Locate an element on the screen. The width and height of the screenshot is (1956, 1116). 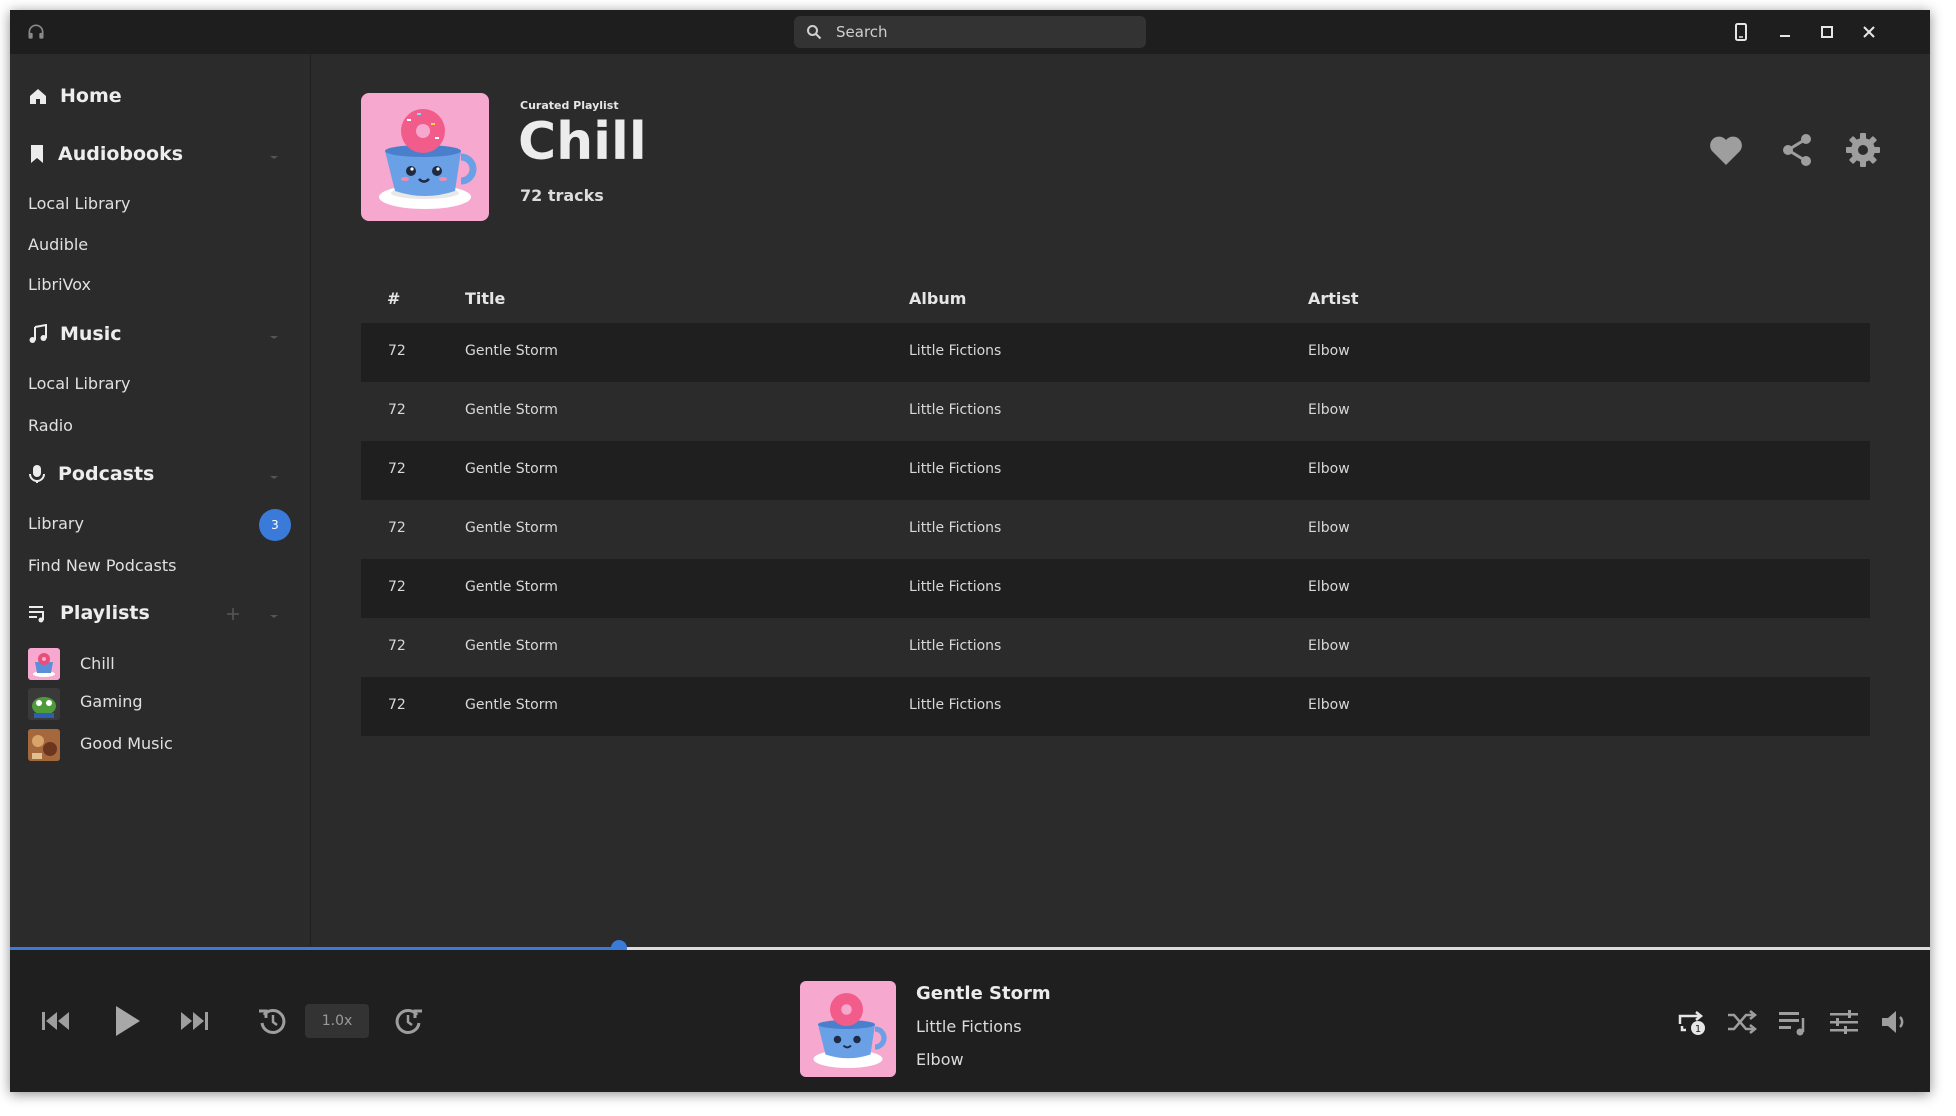
now-playing-artist: Elbow is located at coordinates (940, 1059).